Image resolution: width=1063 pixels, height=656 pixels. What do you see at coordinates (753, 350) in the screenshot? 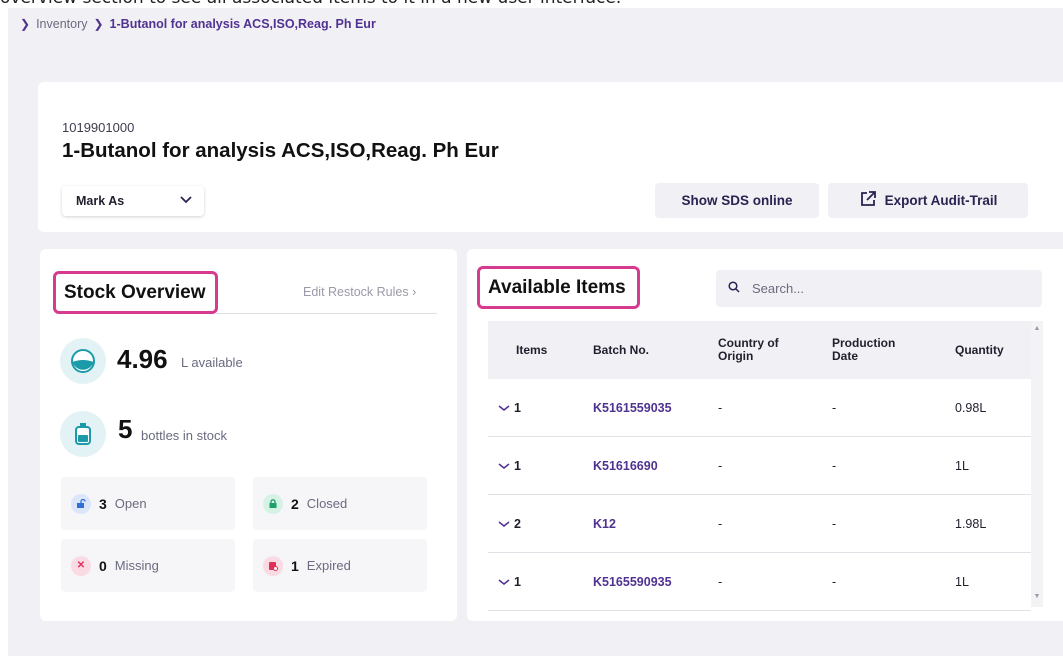
I see `column-header-country: Country of Origin` at bounding box center [753, 350].